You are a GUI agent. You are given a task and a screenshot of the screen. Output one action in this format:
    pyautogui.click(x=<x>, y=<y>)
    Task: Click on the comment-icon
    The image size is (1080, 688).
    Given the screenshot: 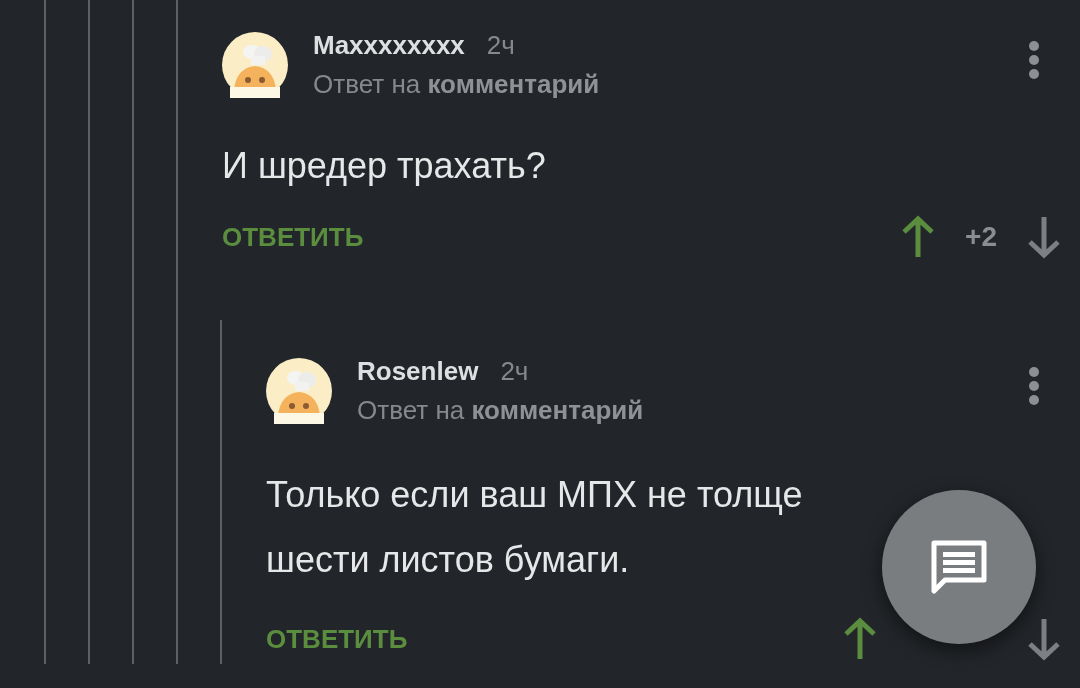 What is the action you would take?
    pyautogui.click(x=959, y=567)
    